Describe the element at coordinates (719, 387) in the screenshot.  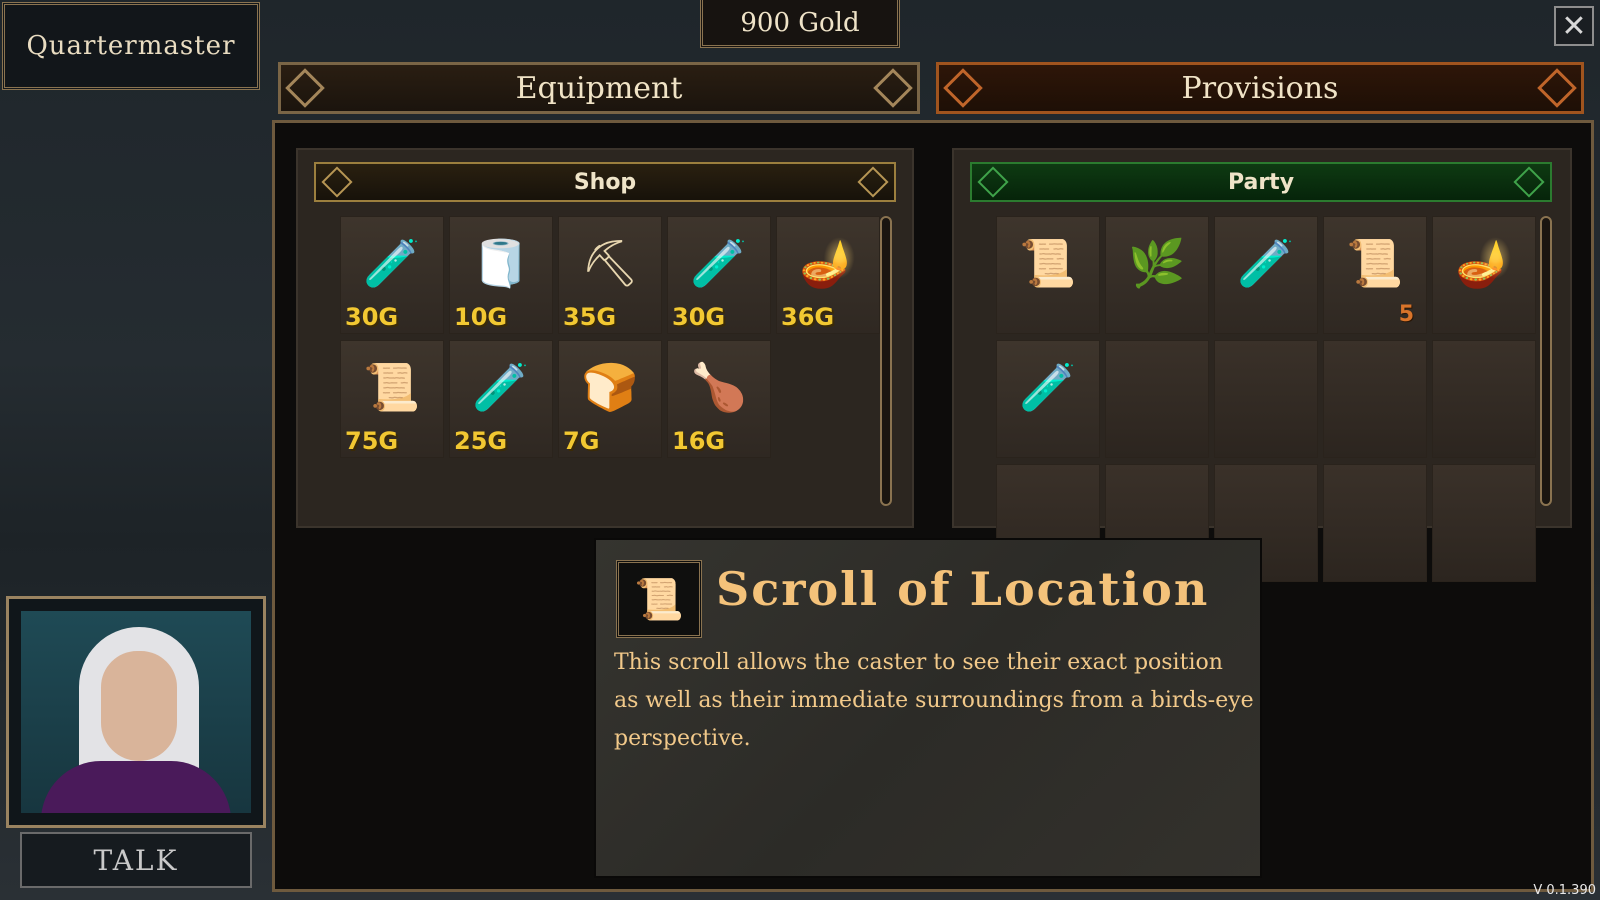
I see `meat-leg-icon: 🍗` at that location.